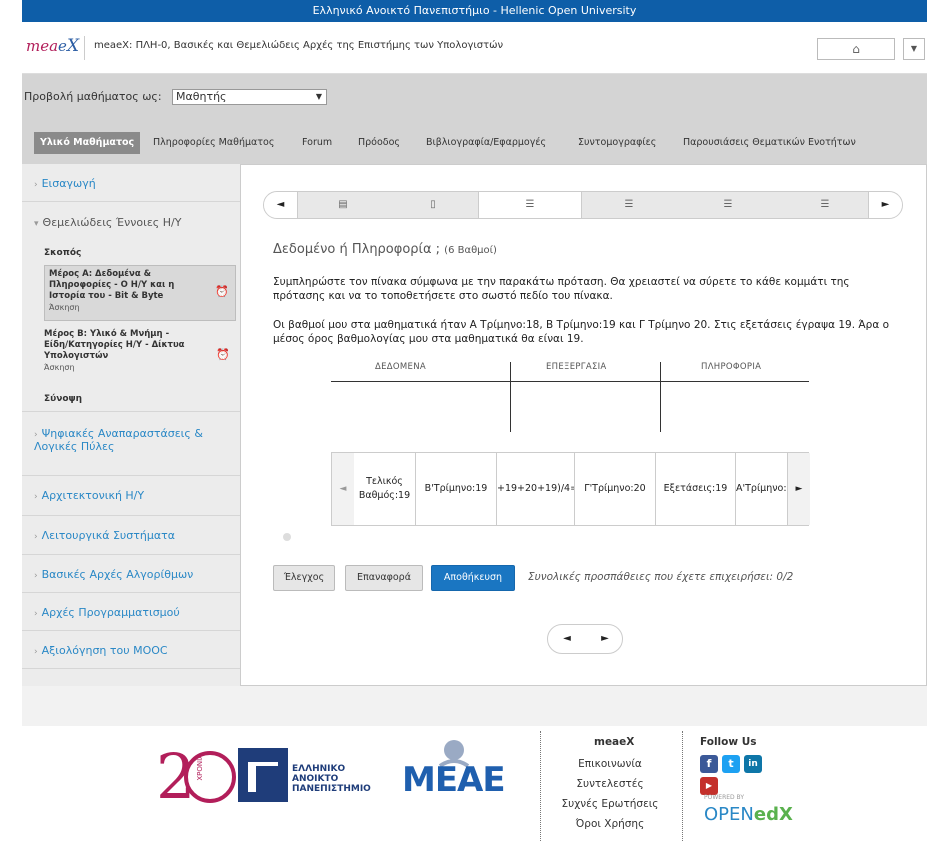 The width and height of the screenshot is (927, 845). What do you see at coordinates (615, 489) in the screenshot?
I see `draggable-item: Γ'Τρίμηνο:20` at bounding box center [615, 489].